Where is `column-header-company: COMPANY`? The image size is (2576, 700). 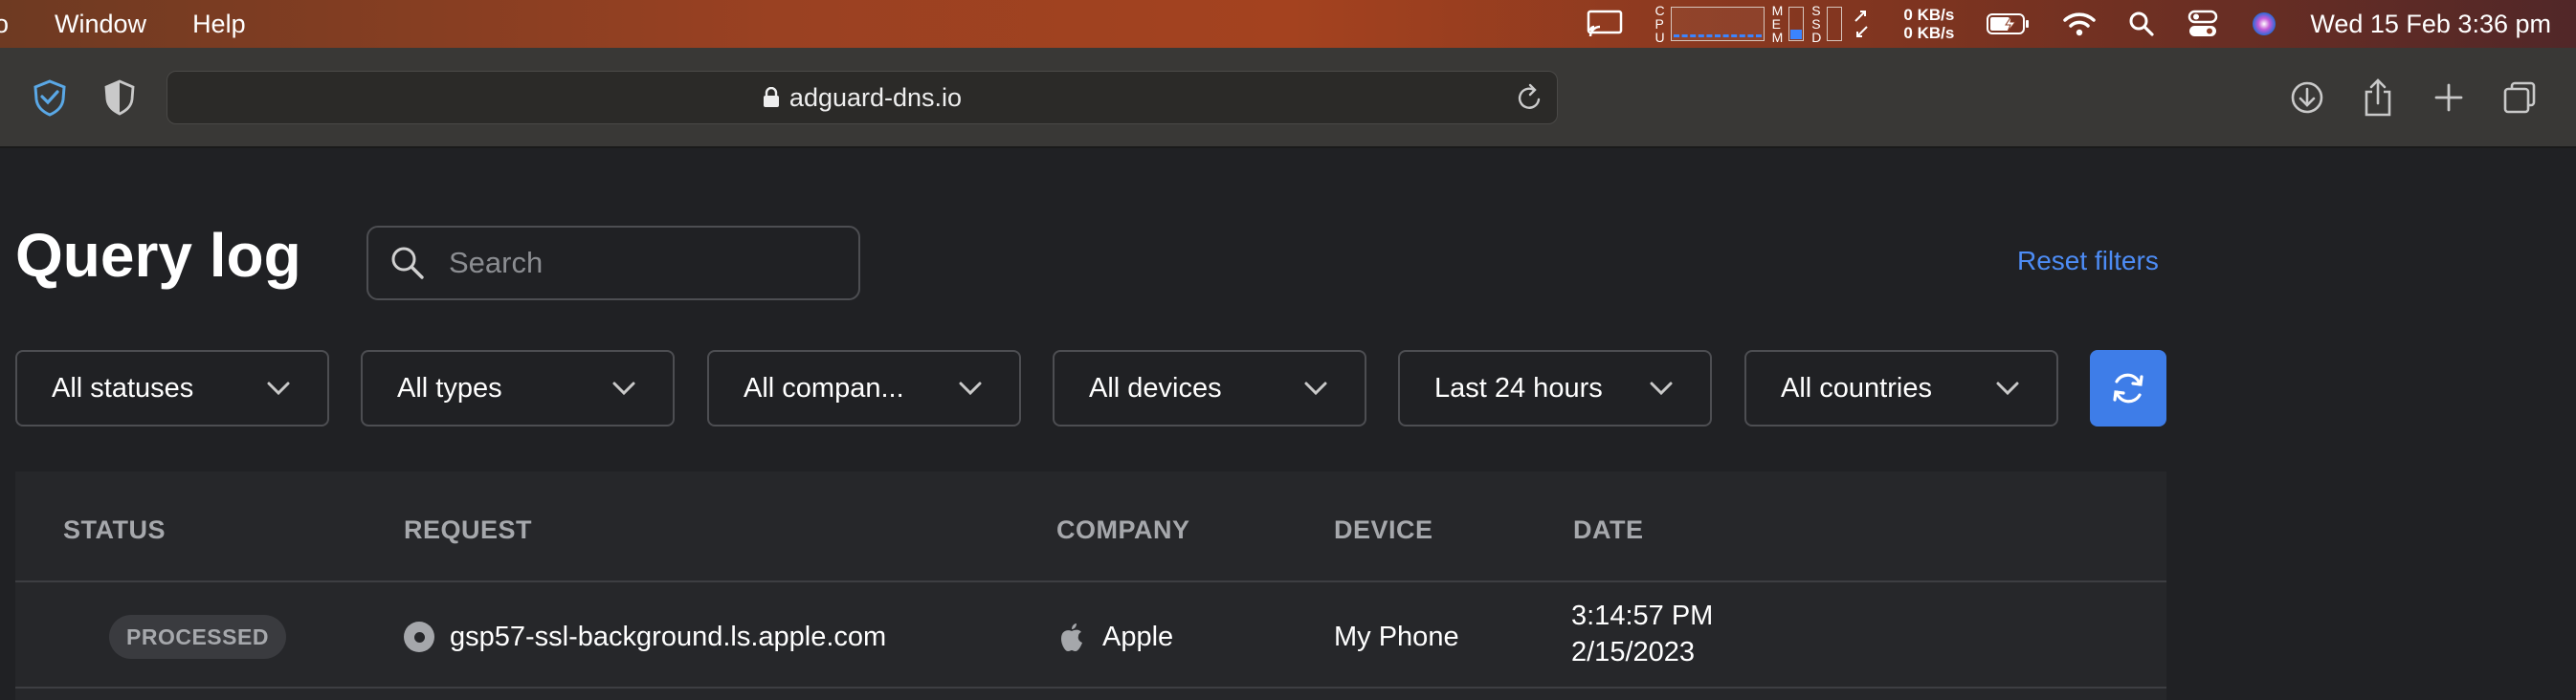 column-header-company: COMPANY is located at coordinates (1123, 530).